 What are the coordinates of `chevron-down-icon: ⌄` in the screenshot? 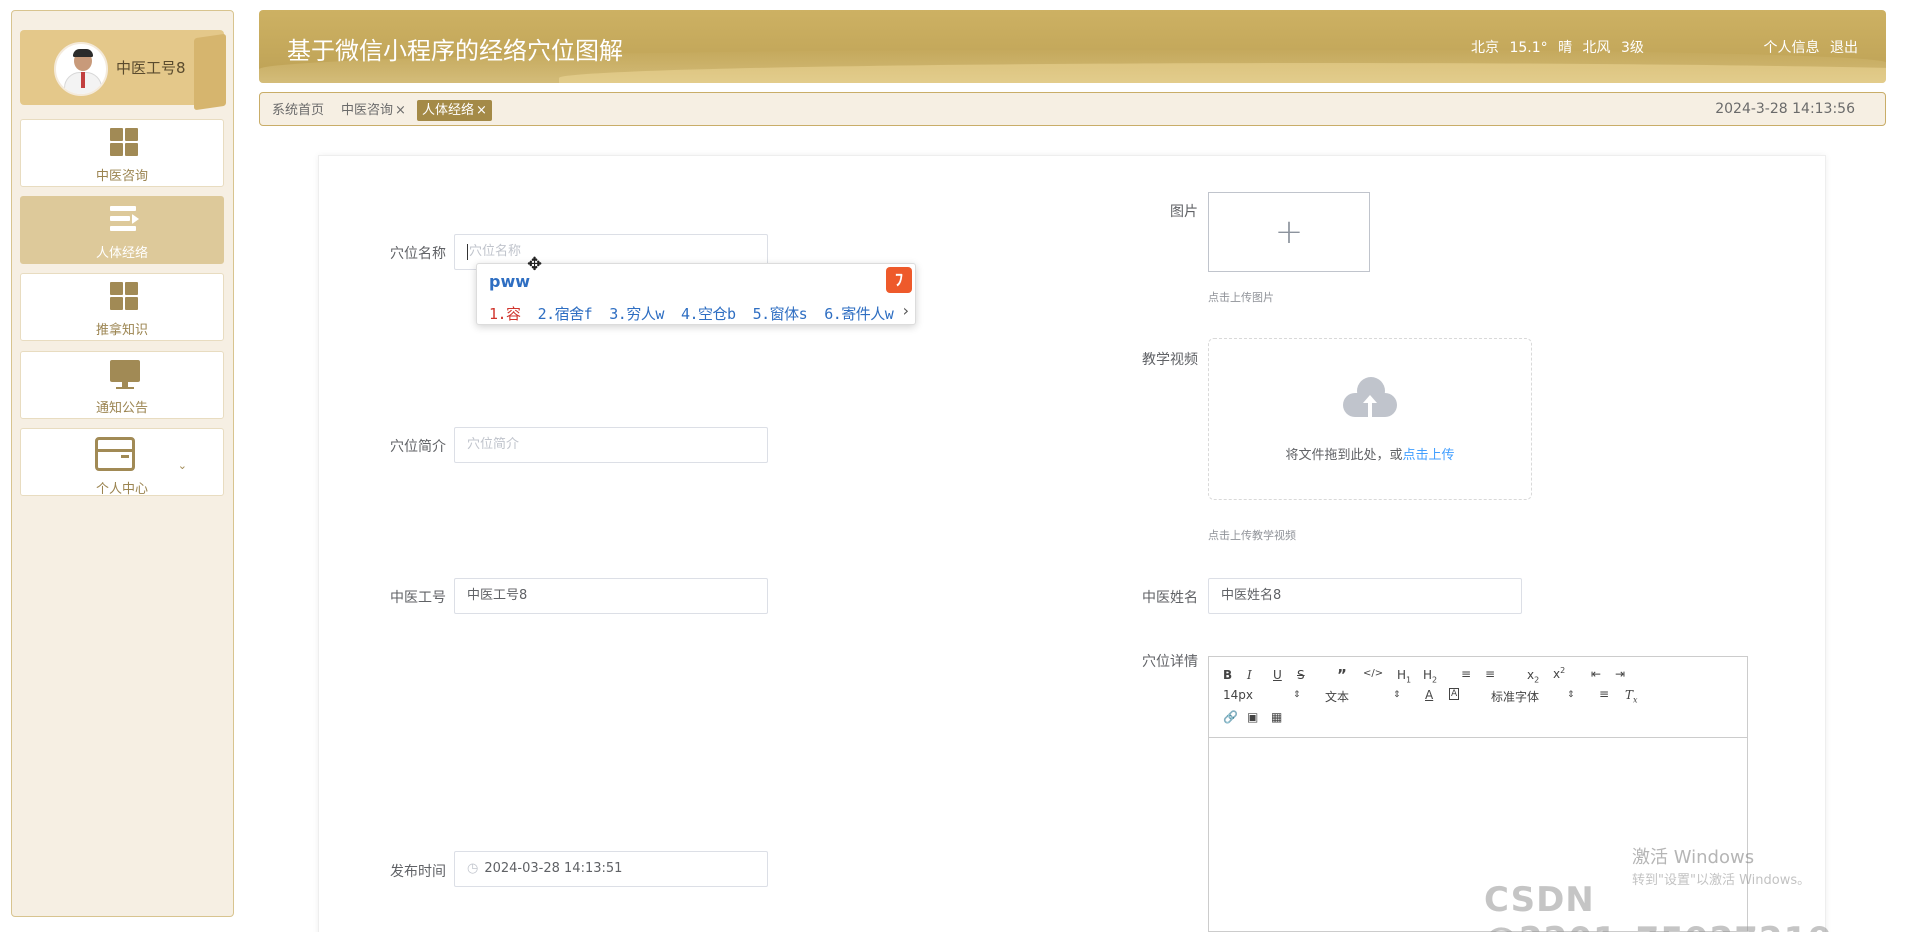 It's located at (182, 465).